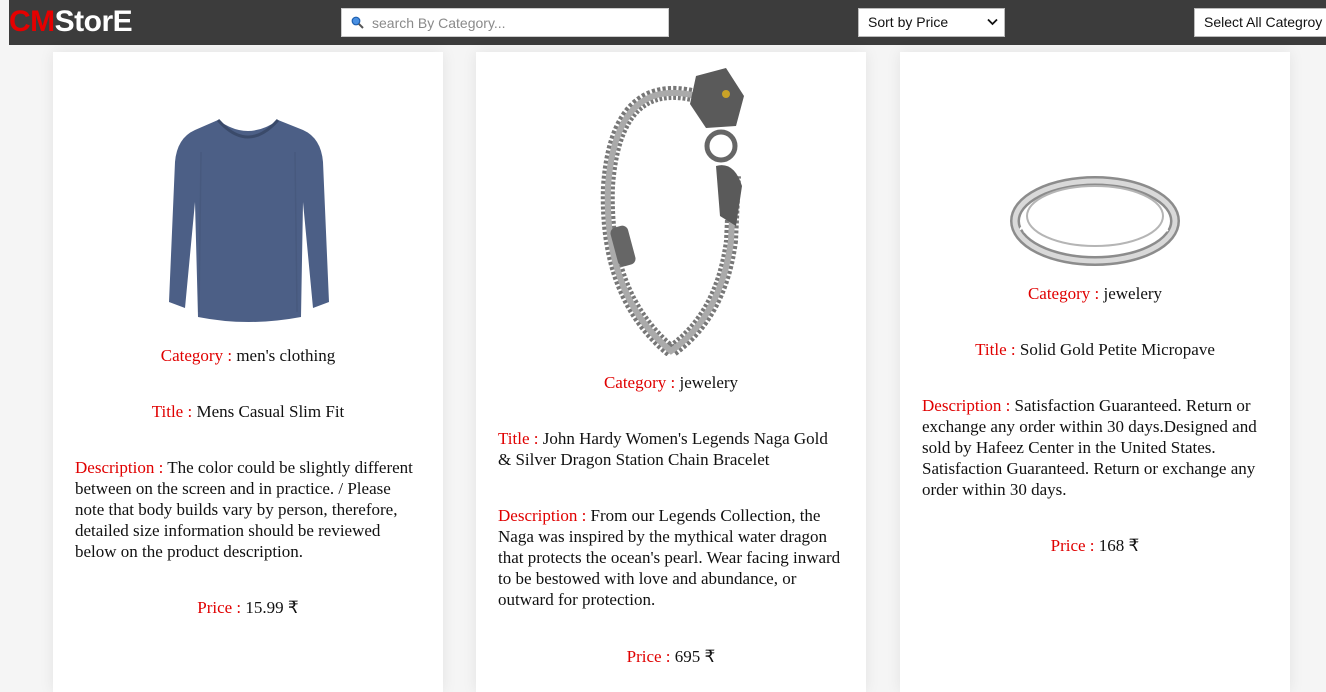  Describe the element at coordinates (1119, 545) in the screenshot. I see `price-value: 168 ₹` at that location.